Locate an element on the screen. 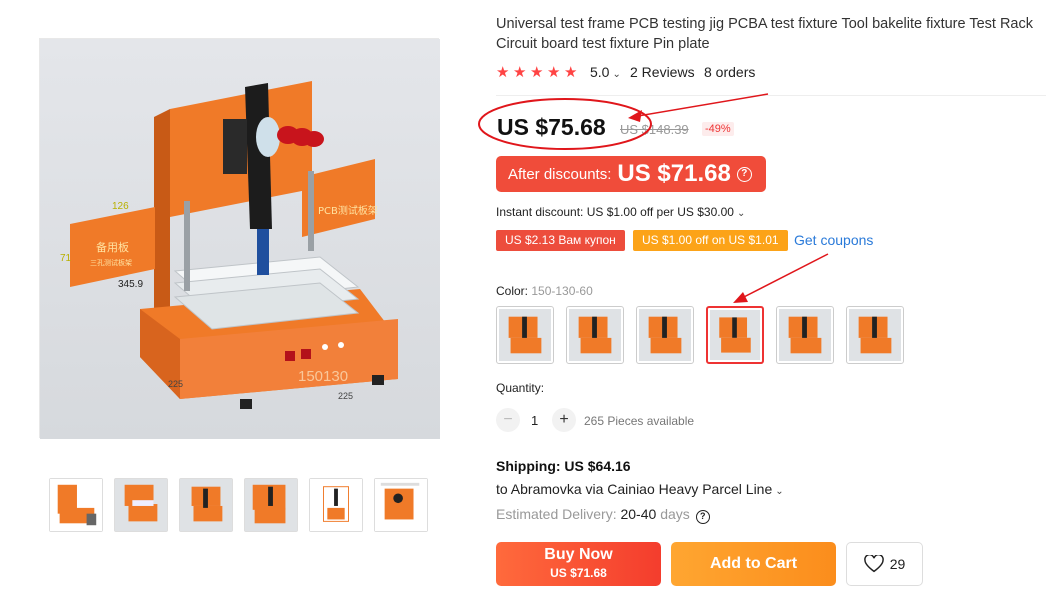  buy-now-button: Buy Now US $71.68 is located at coordinates (578, 564).